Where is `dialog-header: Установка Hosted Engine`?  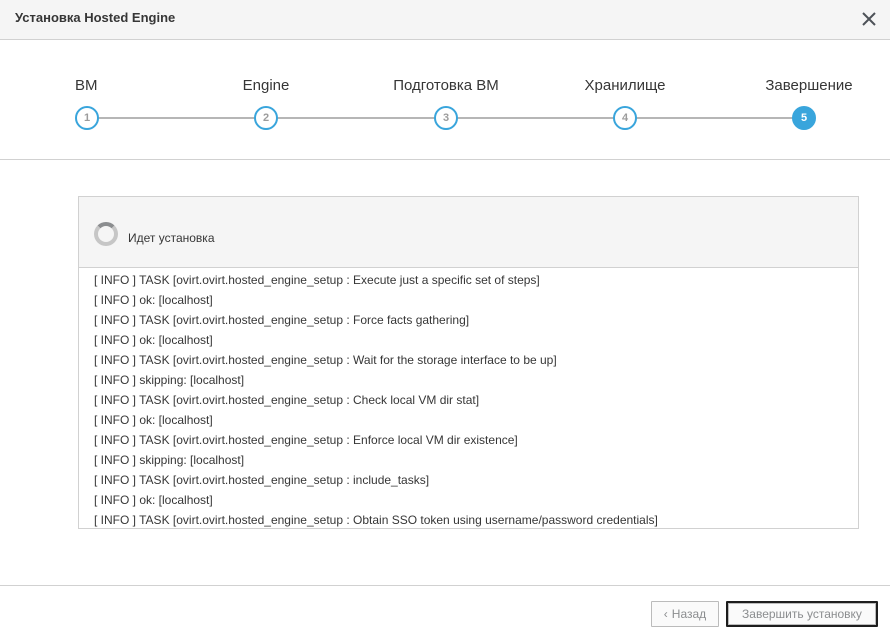 dialog-header: Установка Hosted Engine is located at coordinates (445, 20).